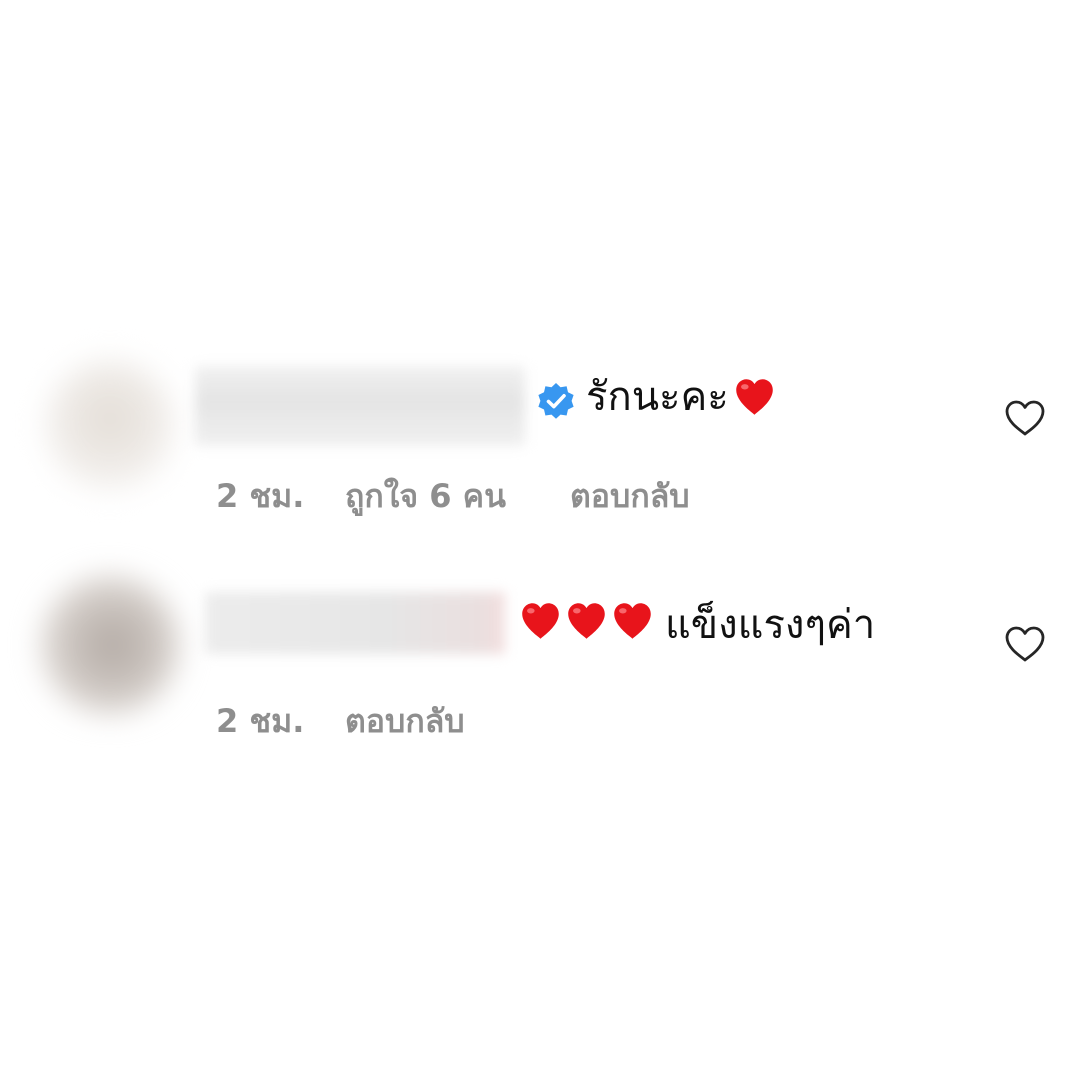 This screenshot has height=1080, width=1080. I want to click on heart-emoji-group, so click(586, 621).